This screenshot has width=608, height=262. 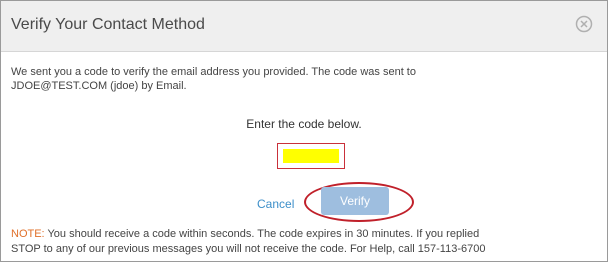 I want to click on verification-code-input, so click(x=311, y=156).